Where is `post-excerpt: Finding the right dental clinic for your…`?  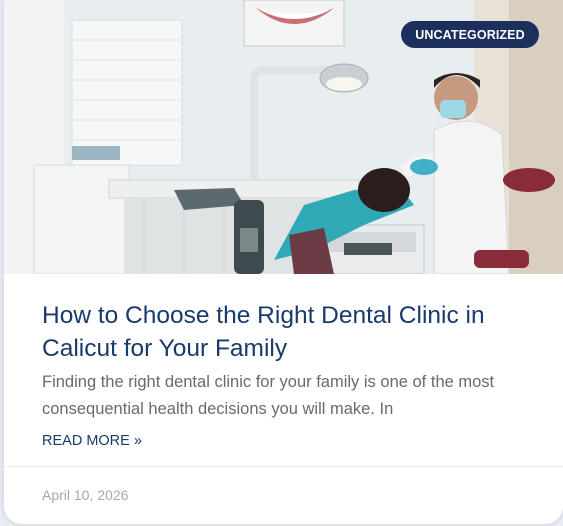 post-excerpt: Finding the right dental clinic for your… is located at coordinates (268, 395).